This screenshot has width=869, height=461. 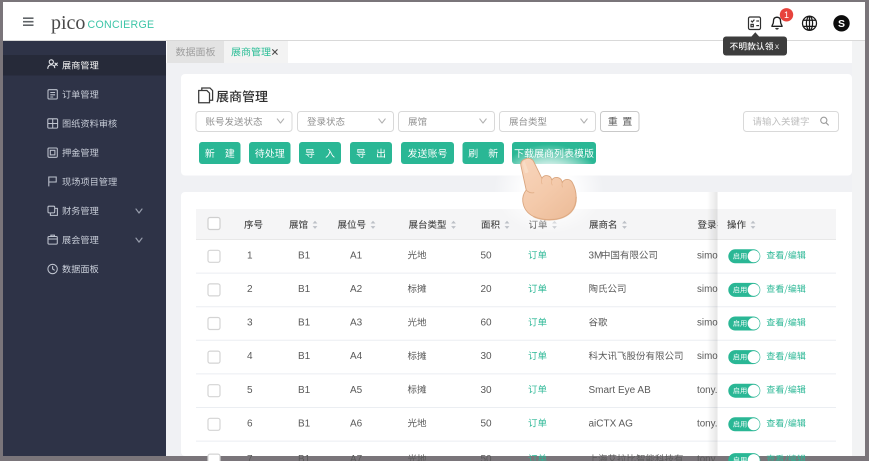 What do you see at coordinates (620, 390) in the screenshot?
I see `svg-text: Smart Eye AB` at bounding box center [620, 390].